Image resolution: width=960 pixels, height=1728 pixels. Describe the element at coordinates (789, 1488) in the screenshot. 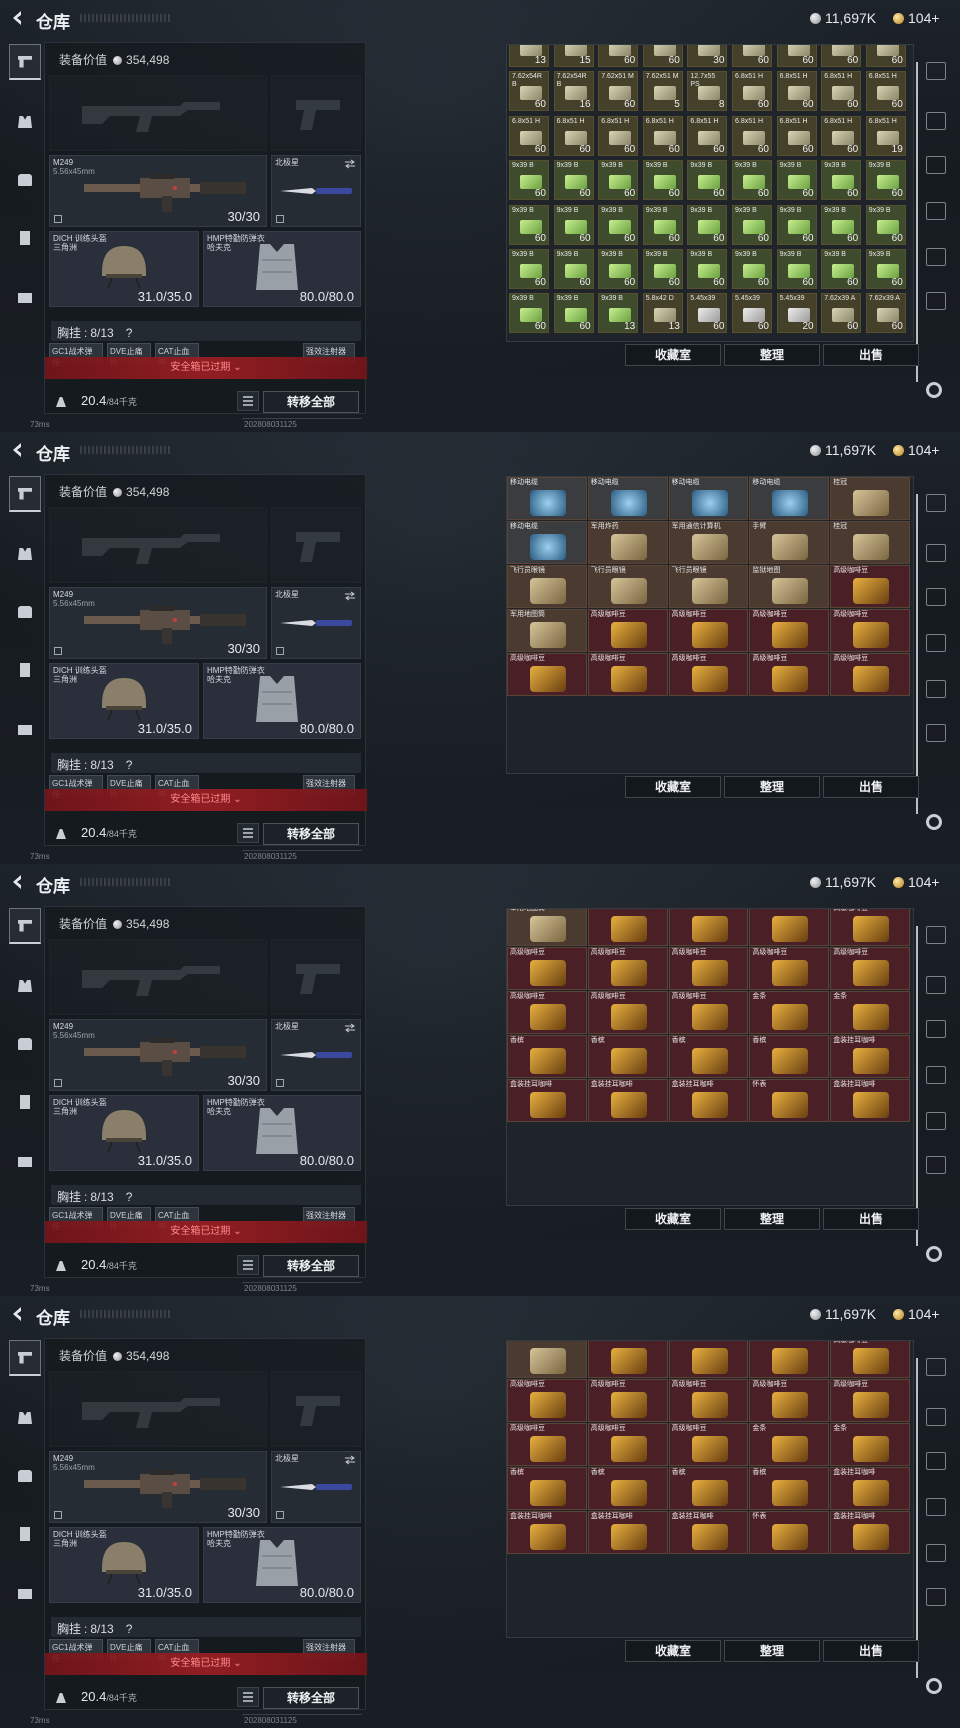

I see `item-tile: 香槟` at that location.